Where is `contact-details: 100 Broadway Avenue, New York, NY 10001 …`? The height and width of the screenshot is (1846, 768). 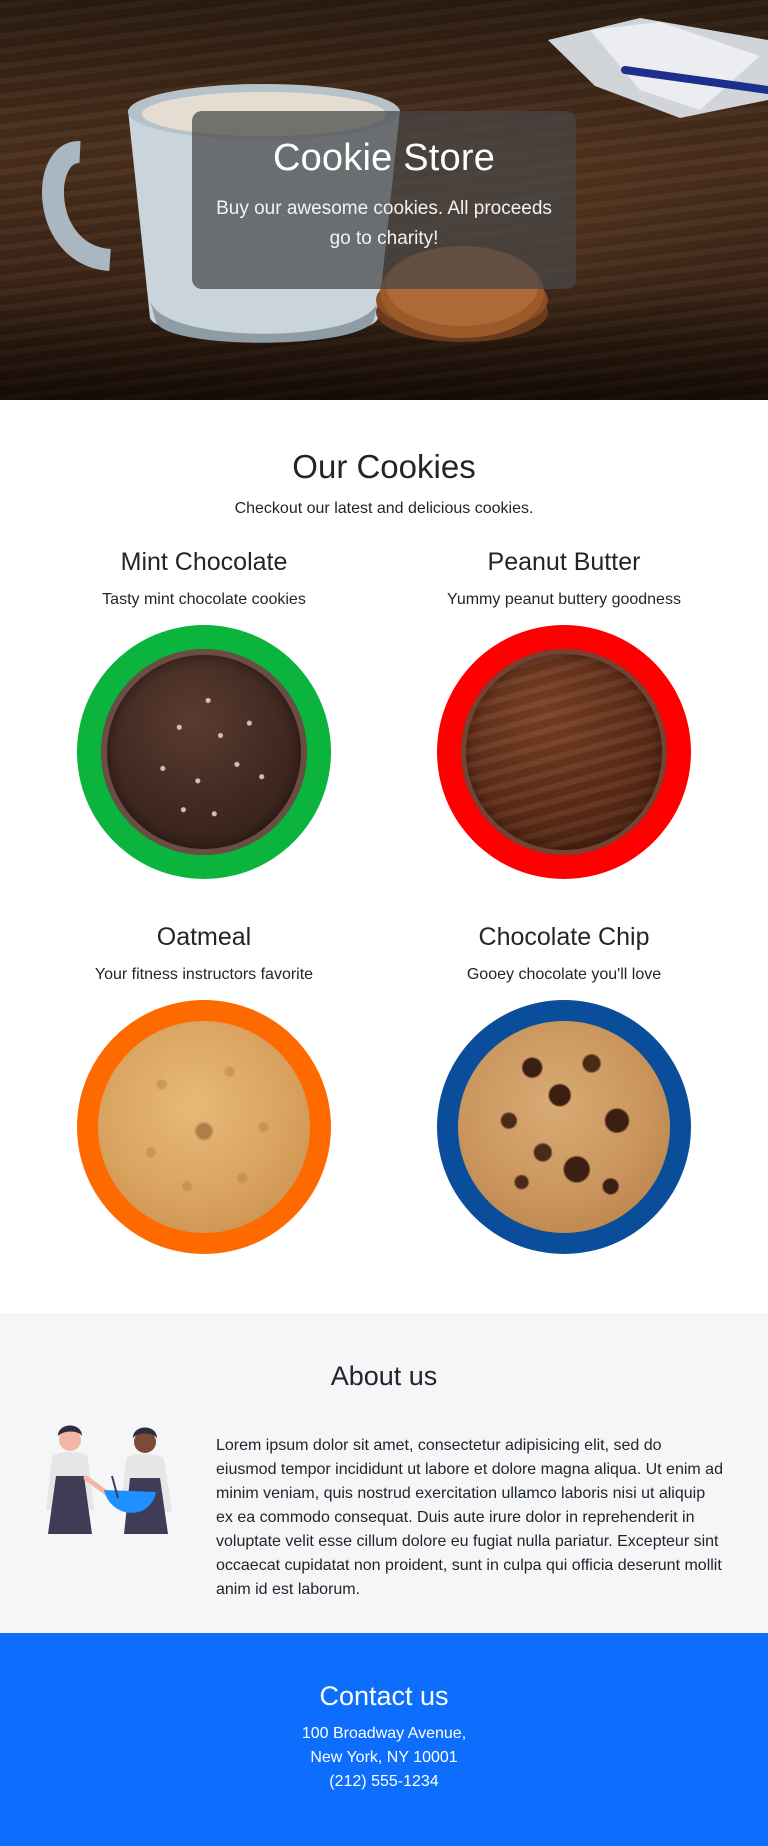 contact-details: 100 Broadway Avenue, New York, NY 10001 … is located at coordinates (384, 1758).